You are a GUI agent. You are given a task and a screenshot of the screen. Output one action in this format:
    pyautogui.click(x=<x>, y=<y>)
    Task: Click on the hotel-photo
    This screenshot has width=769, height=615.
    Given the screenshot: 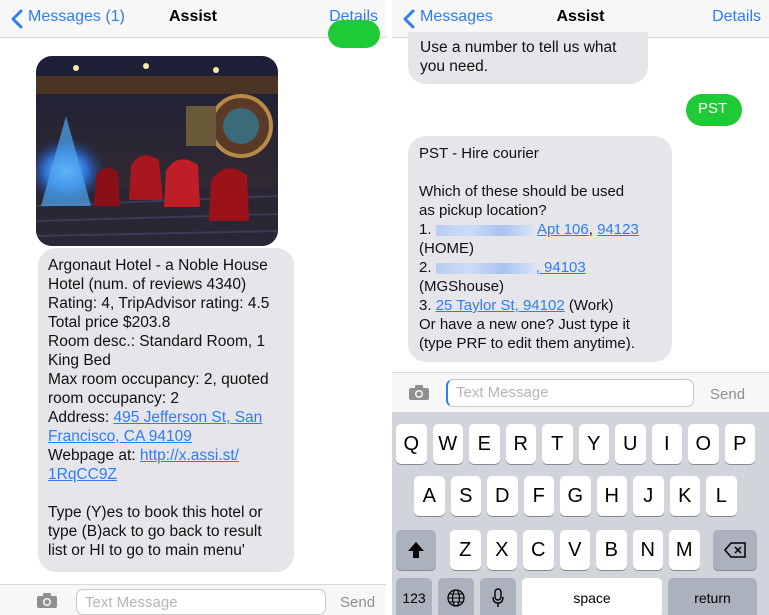 What is the action you would take?
    pyautogui.click(x=157, y=151)
    